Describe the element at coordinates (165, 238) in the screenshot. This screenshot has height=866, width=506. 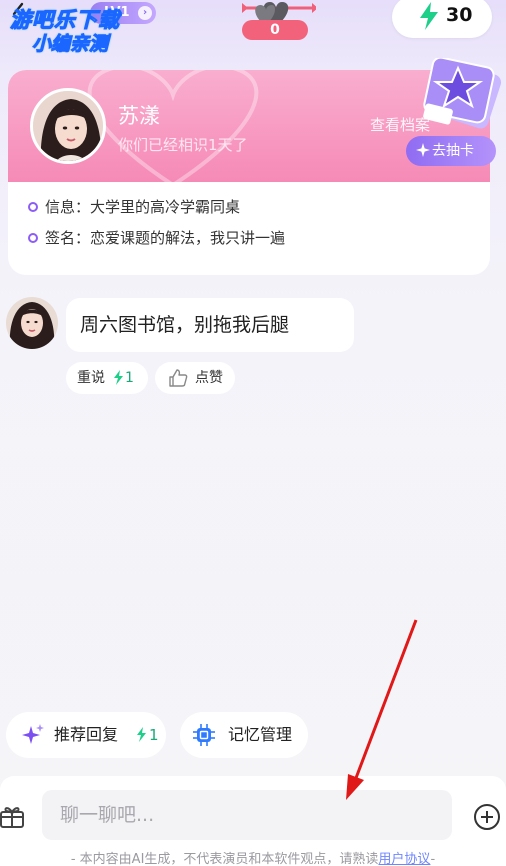
I see `signature-text: 签名：恋爱课题的解法，我只讲一遍` at that location.